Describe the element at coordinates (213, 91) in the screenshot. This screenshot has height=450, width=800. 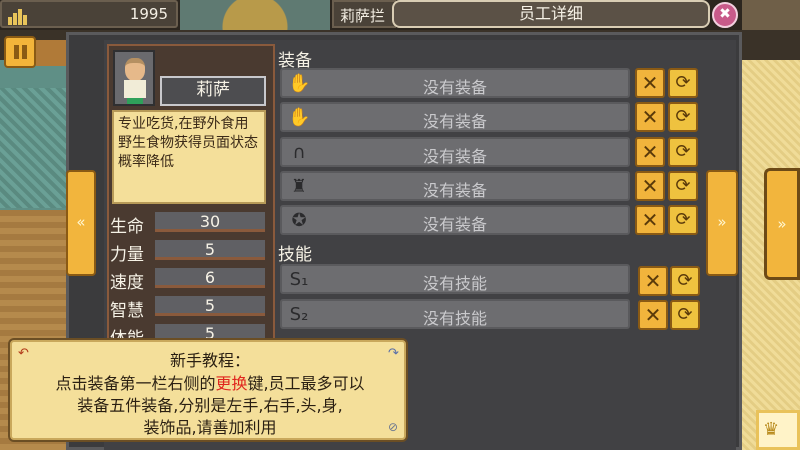
I see `character-name: 莉萨` at that location.